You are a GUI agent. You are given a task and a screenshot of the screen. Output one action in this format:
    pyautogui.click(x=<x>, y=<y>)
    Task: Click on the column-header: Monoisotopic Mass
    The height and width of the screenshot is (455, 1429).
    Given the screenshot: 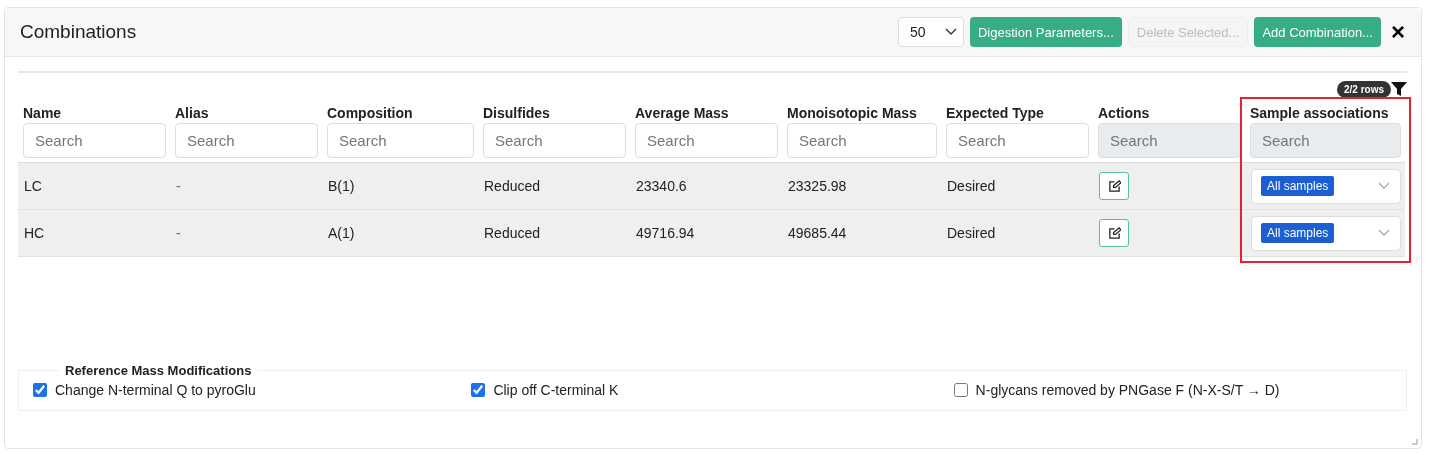 What is the action you would take?
    pyautogui.click(x=852, y=113)
    